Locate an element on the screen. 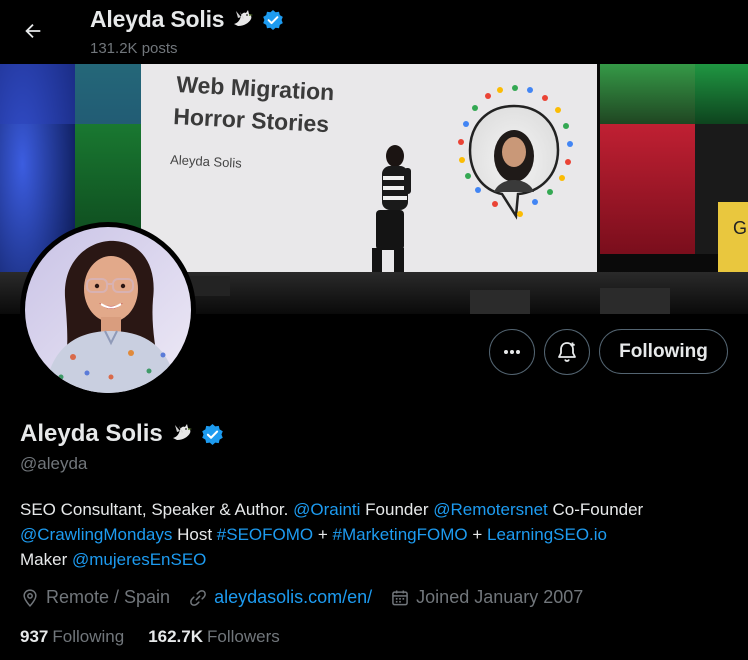  bell-check-icon is located at coordinates (567, 352).